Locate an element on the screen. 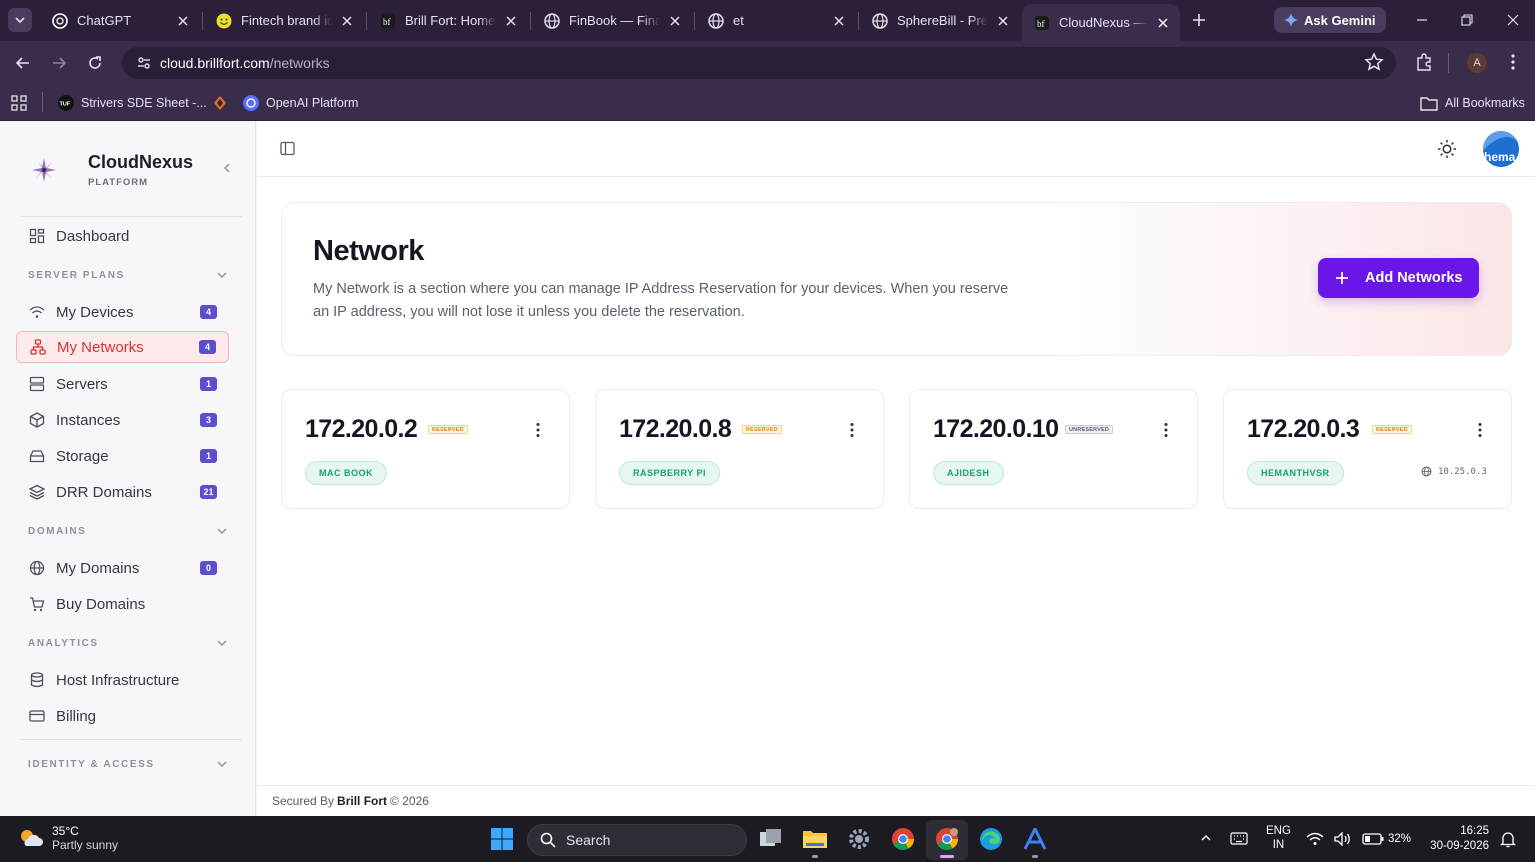 The height and width of the screenshot is (862, 1535). notifications-button is located at coordinates (1508, 839).